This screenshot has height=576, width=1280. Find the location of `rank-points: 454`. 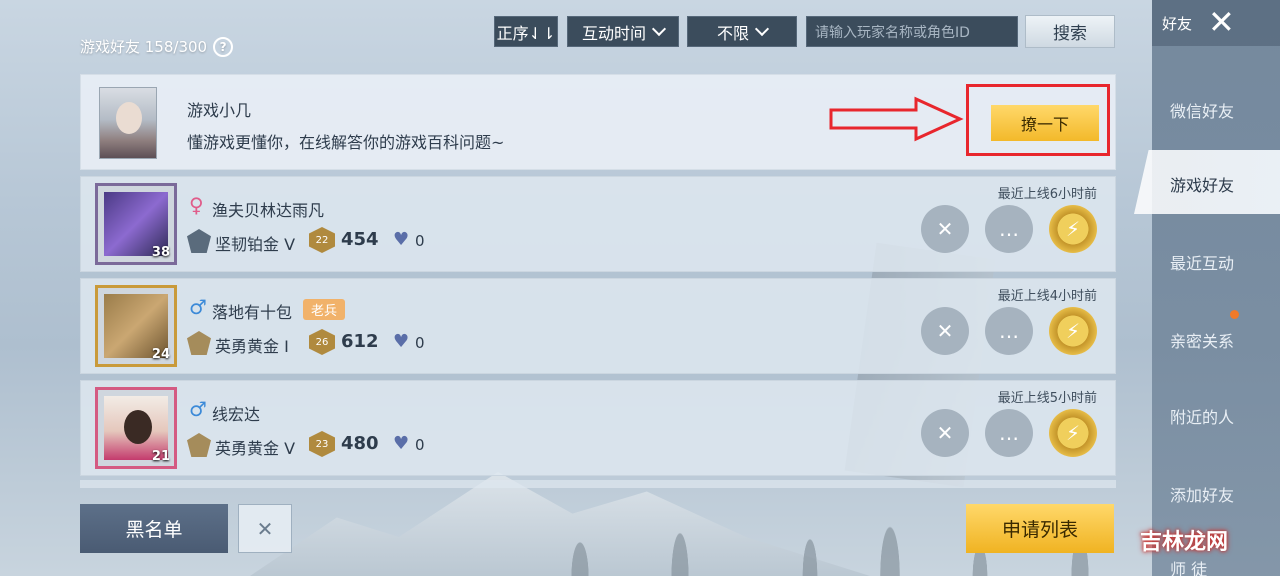

rank-points: 454 is located at coordinates (360, 239).